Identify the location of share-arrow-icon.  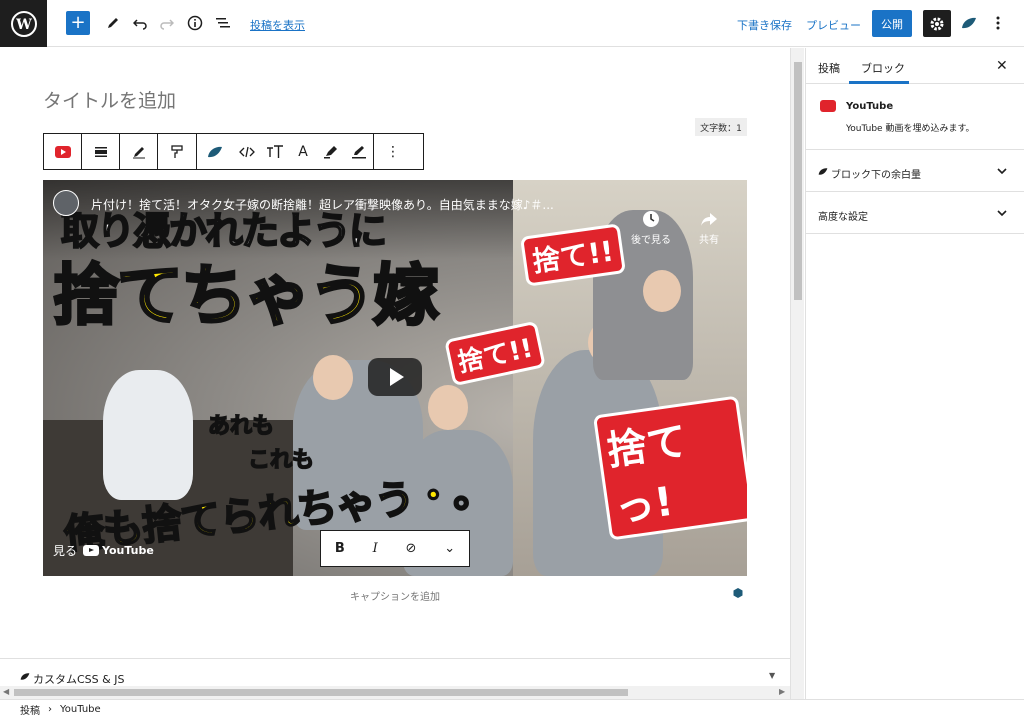
(709, 219).